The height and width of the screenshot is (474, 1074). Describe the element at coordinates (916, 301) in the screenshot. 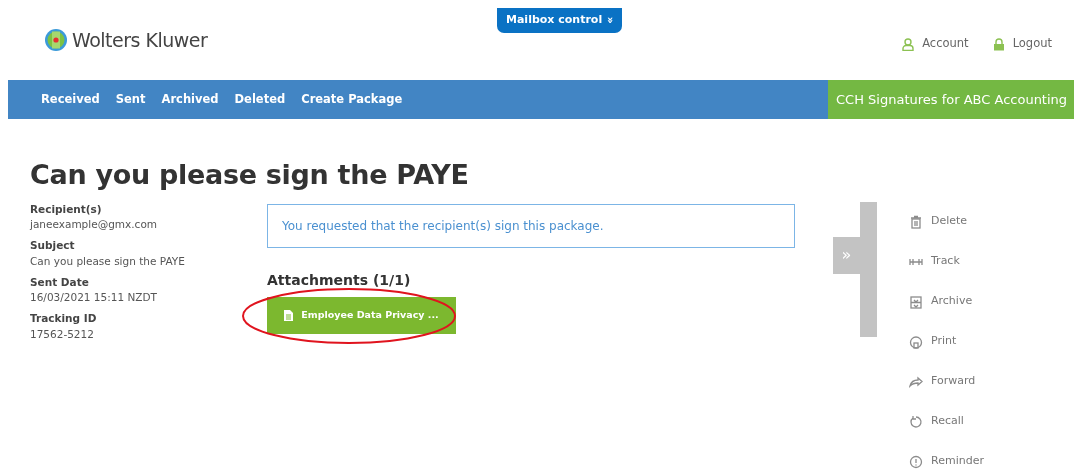

I see `archive-box-icon` at that location.